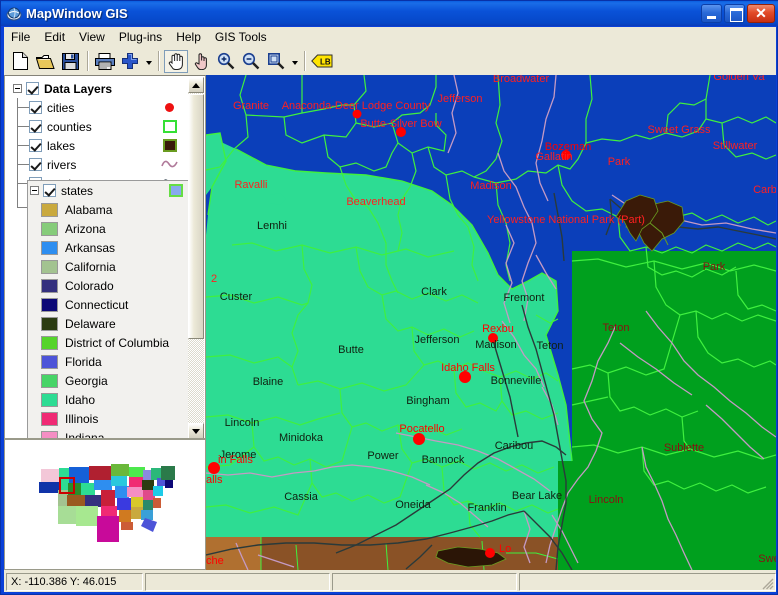  Describe the element at coordinates (108, 418) in the screenshot. I see `list-item: Illinois` at that location.